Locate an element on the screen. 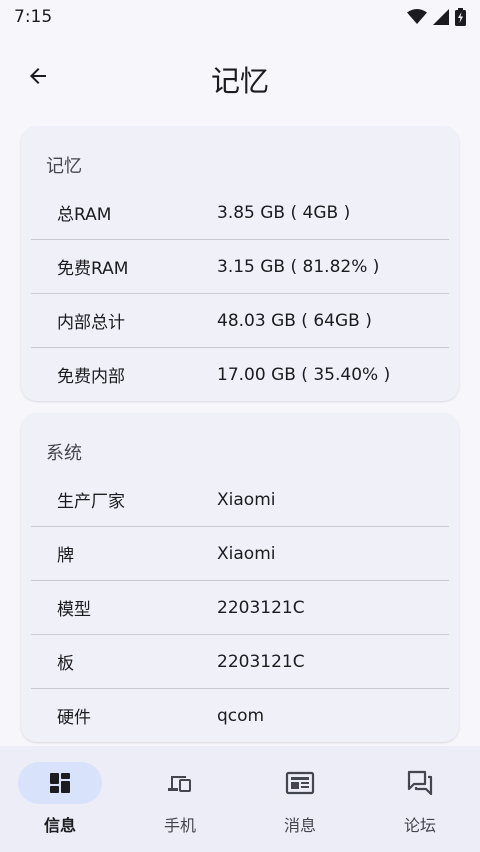  system-row: 生产厂家 Xiaomi is located at coordinates (240, 500).